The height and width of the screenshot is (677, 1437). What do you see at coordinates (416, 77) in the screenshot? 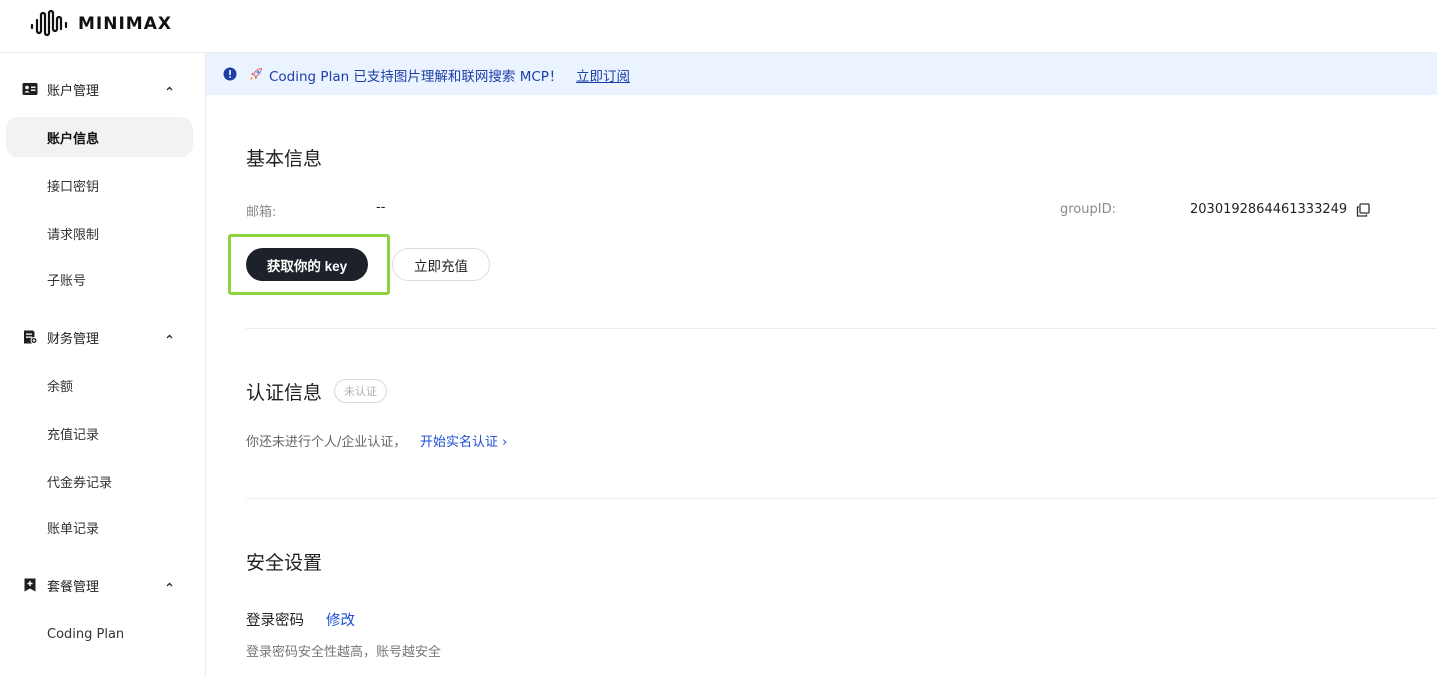
I see `notice-text: Coding Plan 已支持图片理解和联网搜索 MCP！` at bounding box center [416, 77].